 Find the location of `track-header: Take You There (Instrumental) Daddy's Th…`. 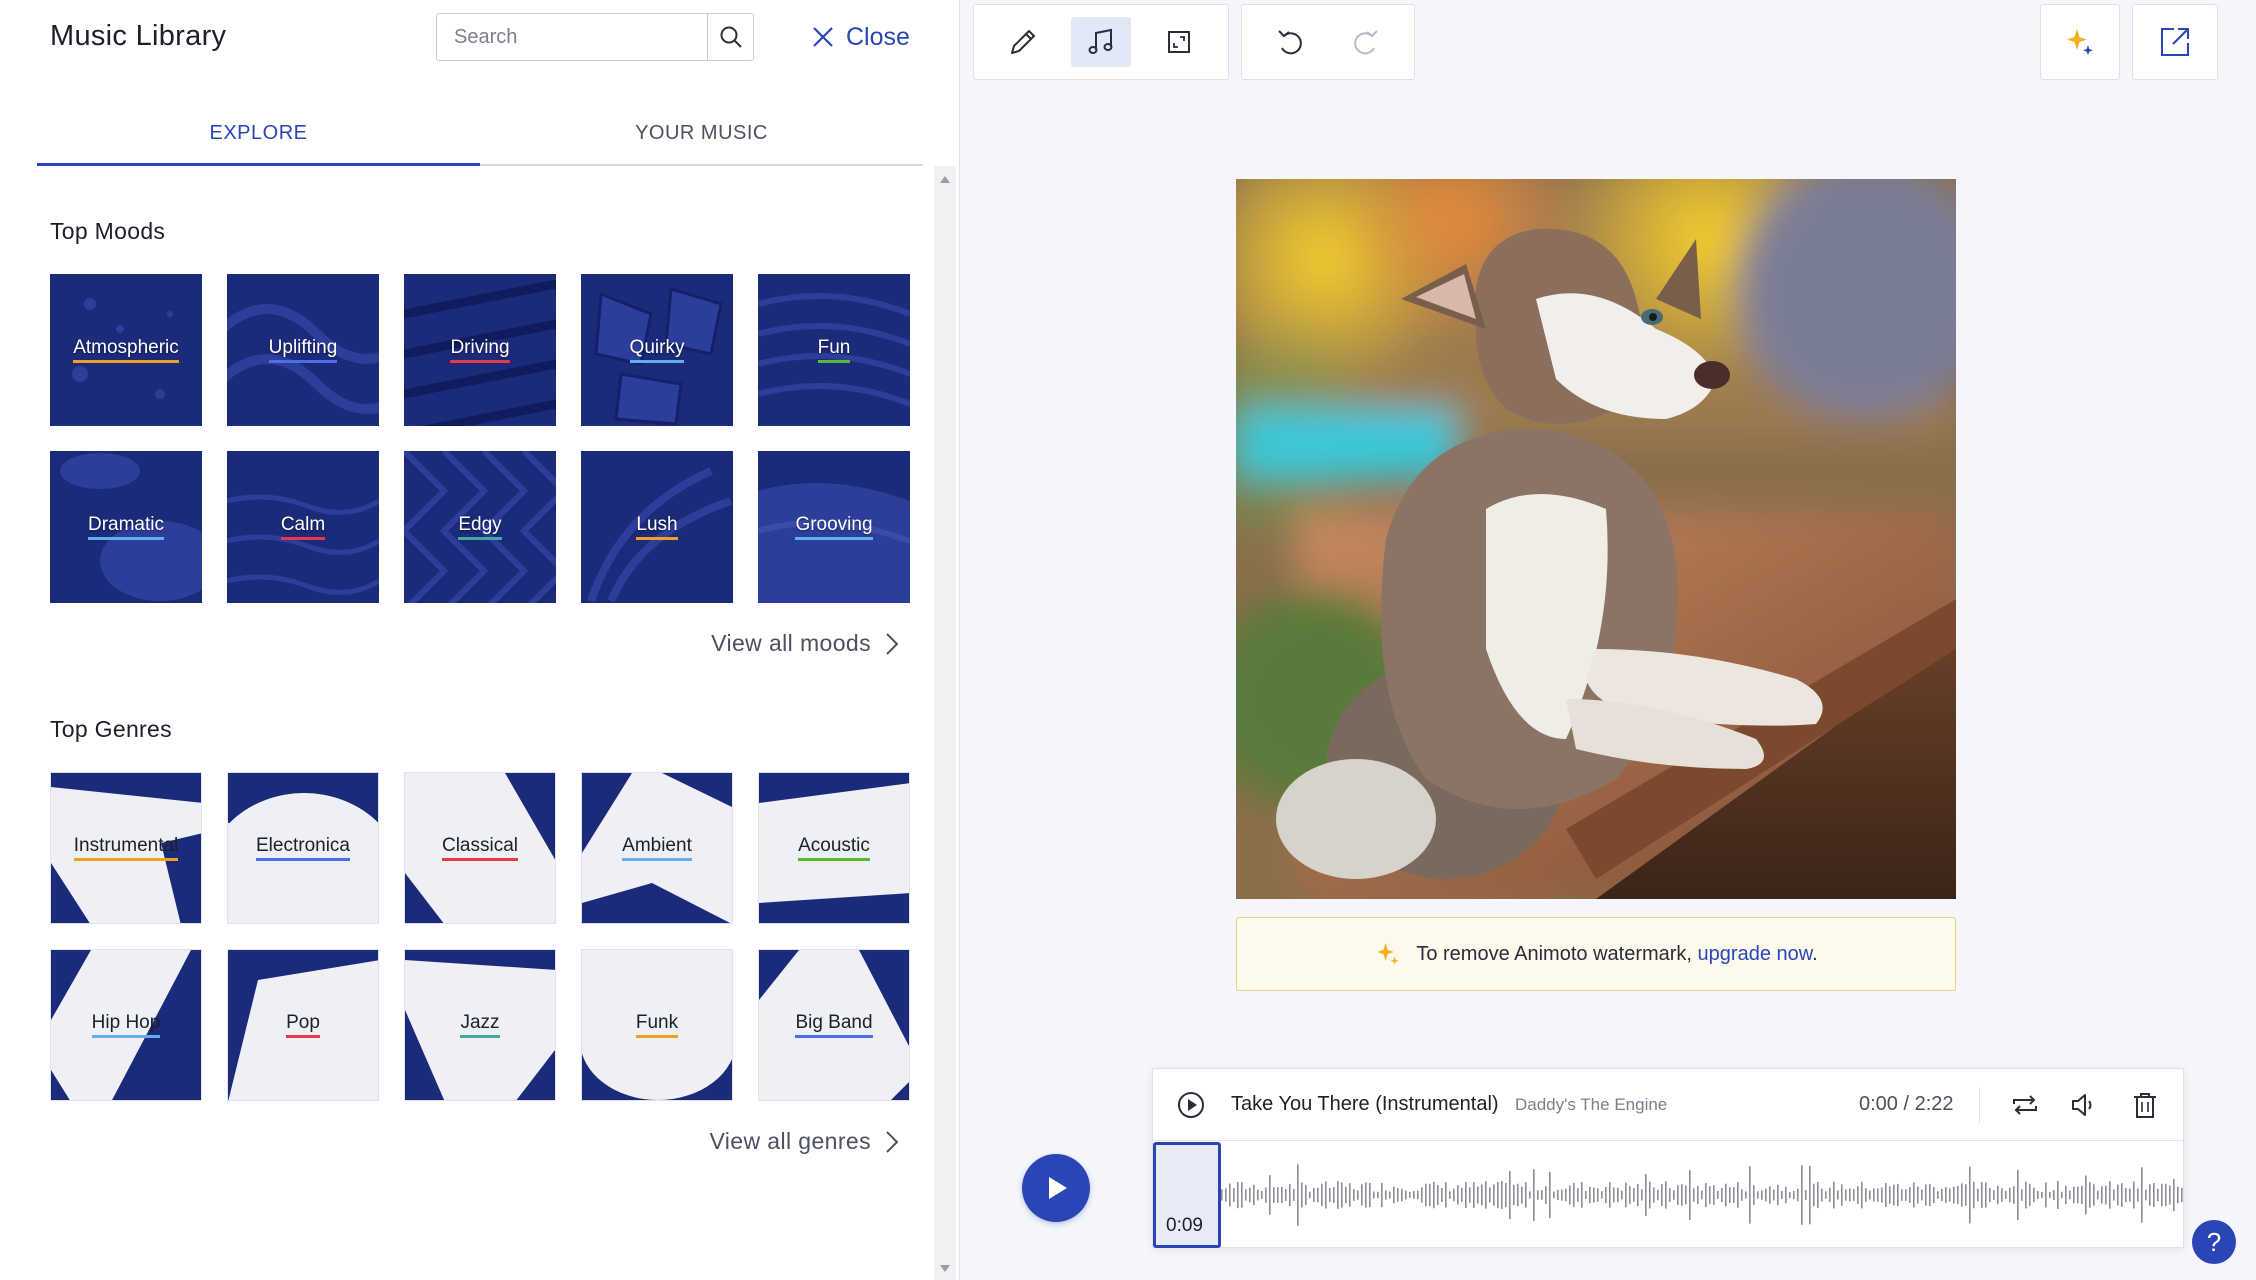

track-header: Take You There (Instrumental) Daddy's Th… is located at coordinates (1668, 1105).